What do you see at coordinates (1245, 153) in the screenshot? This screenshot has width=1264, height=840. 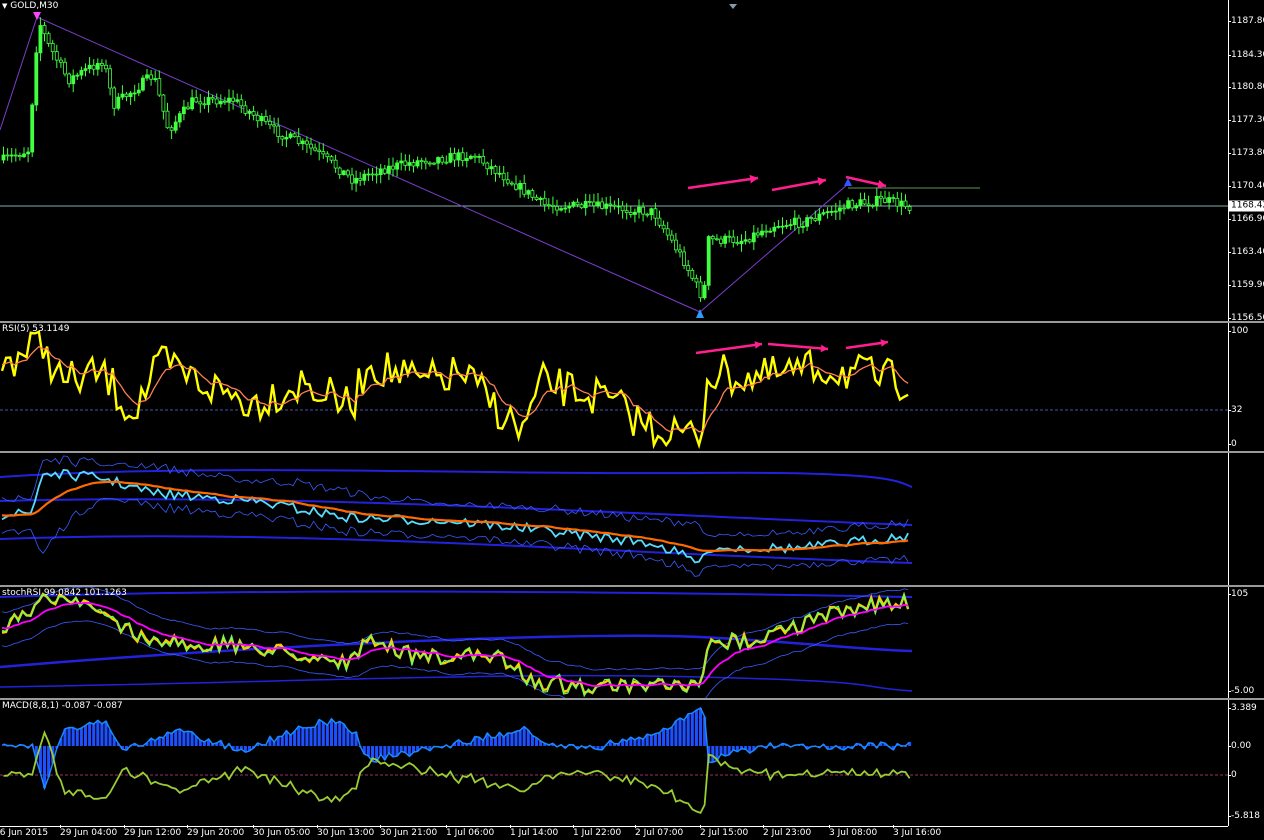 I see `scale-tick-label: 1173.80` at bounding box center [1245, 153].